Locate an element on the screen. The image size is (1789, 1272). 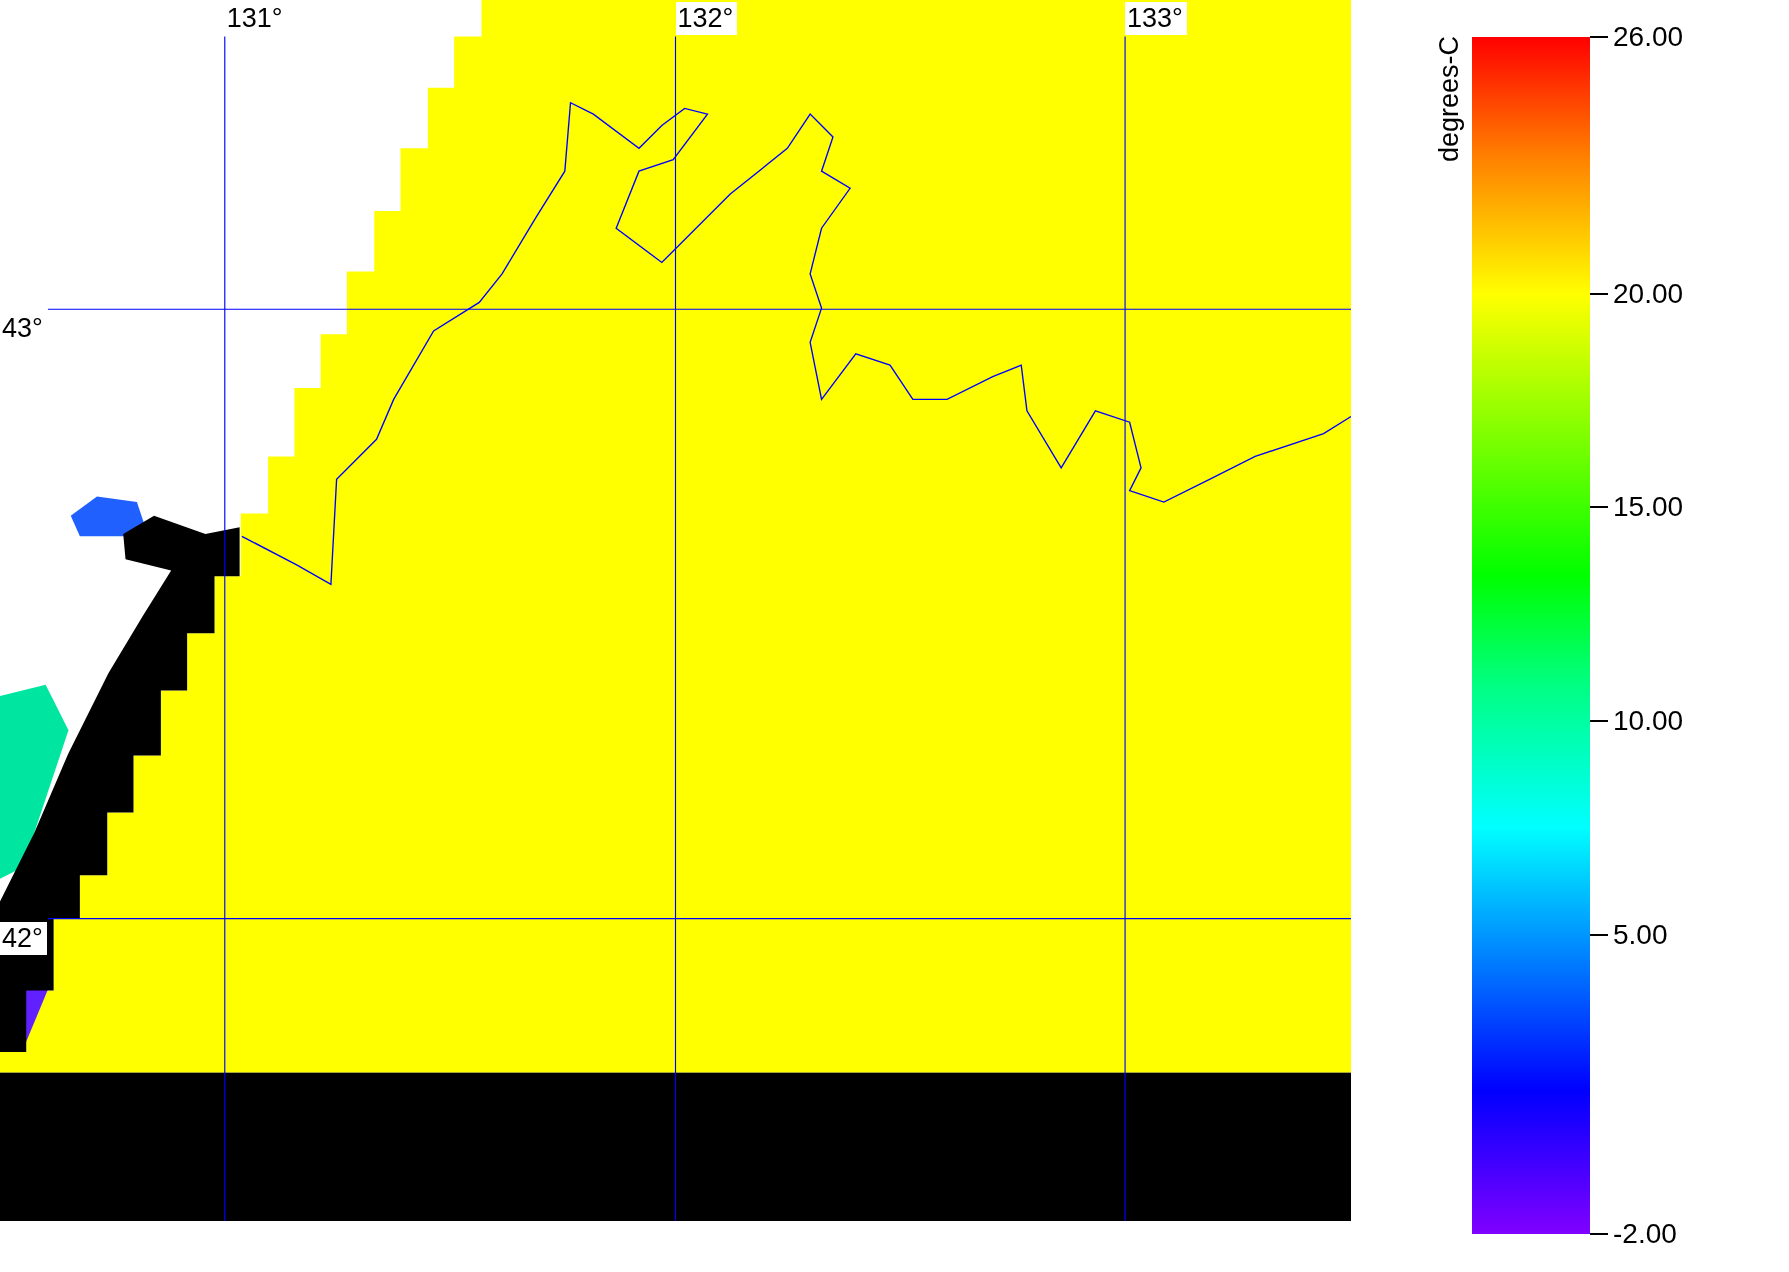
longitude-label: 133° is located at coordinates (1156, 18).